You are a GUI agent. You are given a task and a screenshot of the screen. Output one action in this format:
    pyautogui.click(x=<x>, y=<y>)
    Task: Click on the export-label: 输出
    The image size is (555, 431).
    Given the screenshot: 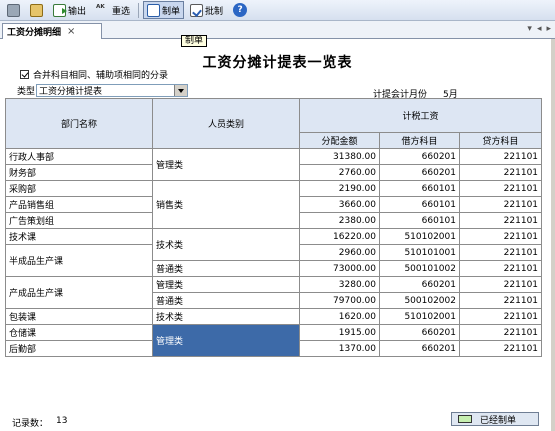 What is the action you would take?
    pyautogui.click(x=77, y=11)
    